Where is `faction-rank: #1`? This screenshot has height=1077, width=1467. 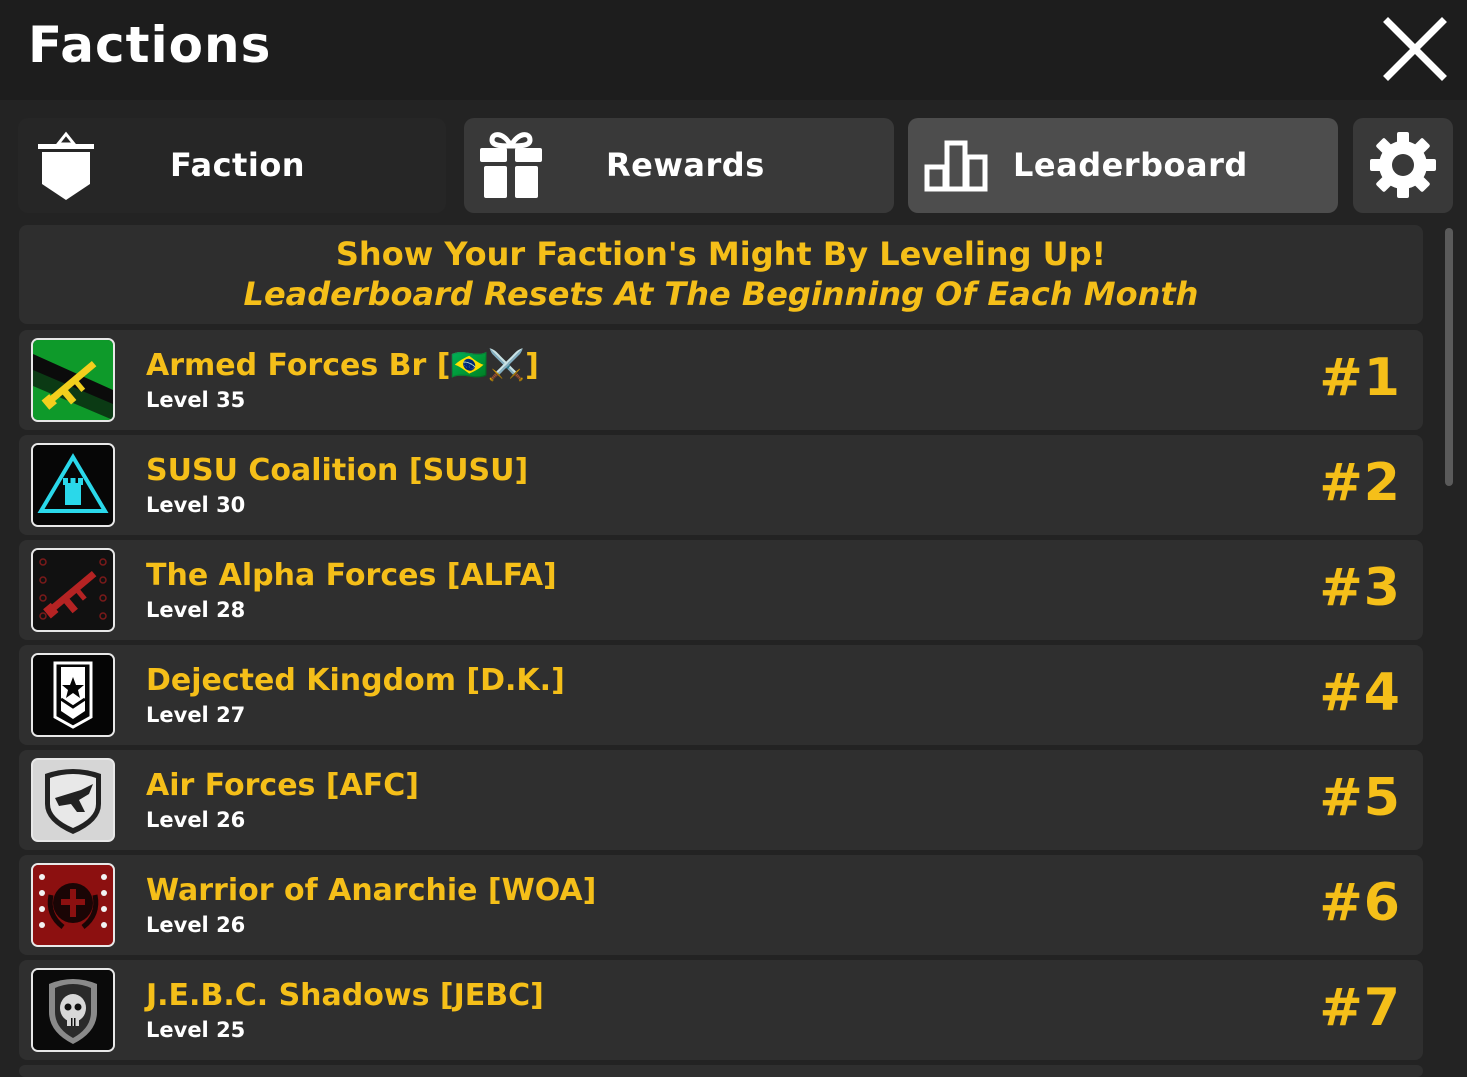
faction-rank: #1 is located at coordinates (1360, 378).